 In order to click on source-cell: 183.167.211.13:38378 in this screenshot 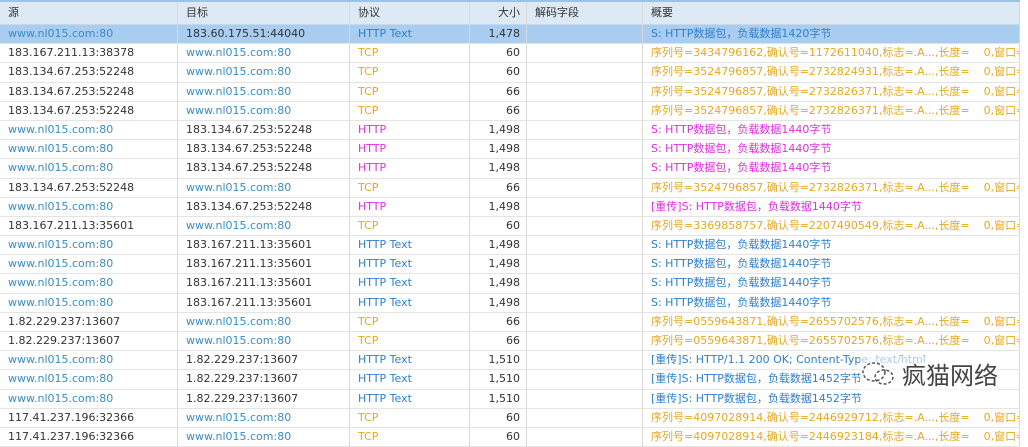, I will do `click(89, 53)`.